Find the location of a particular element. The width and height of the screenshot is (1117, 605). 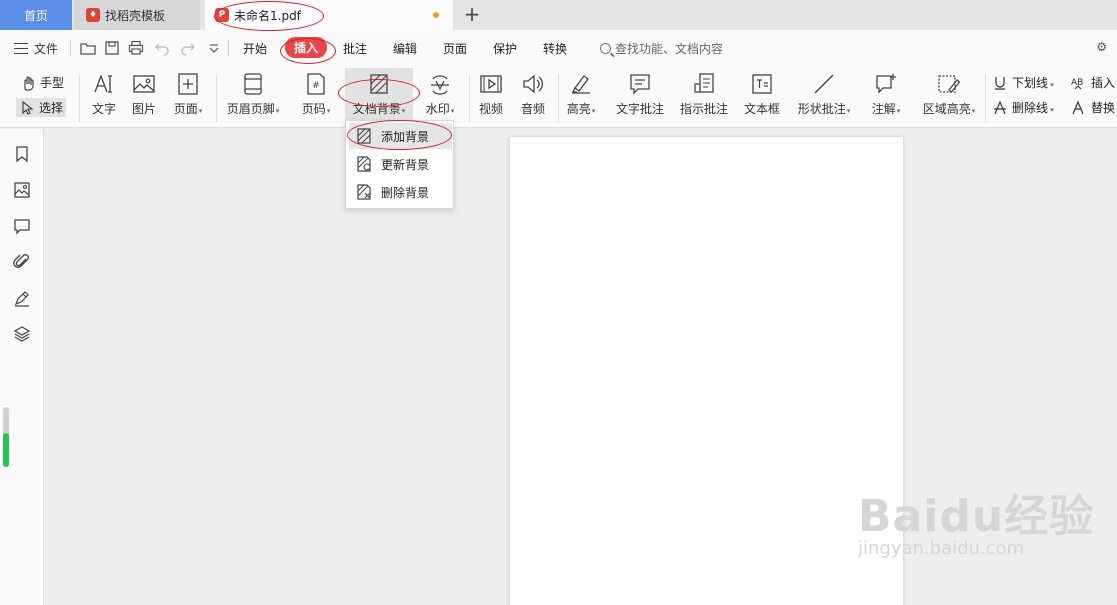

menu-bar: 文件 开始 插入 批注 编辑 页面 保护 转换 查找功能、文档内容 ⚙ is located at coordinates (558, 48).